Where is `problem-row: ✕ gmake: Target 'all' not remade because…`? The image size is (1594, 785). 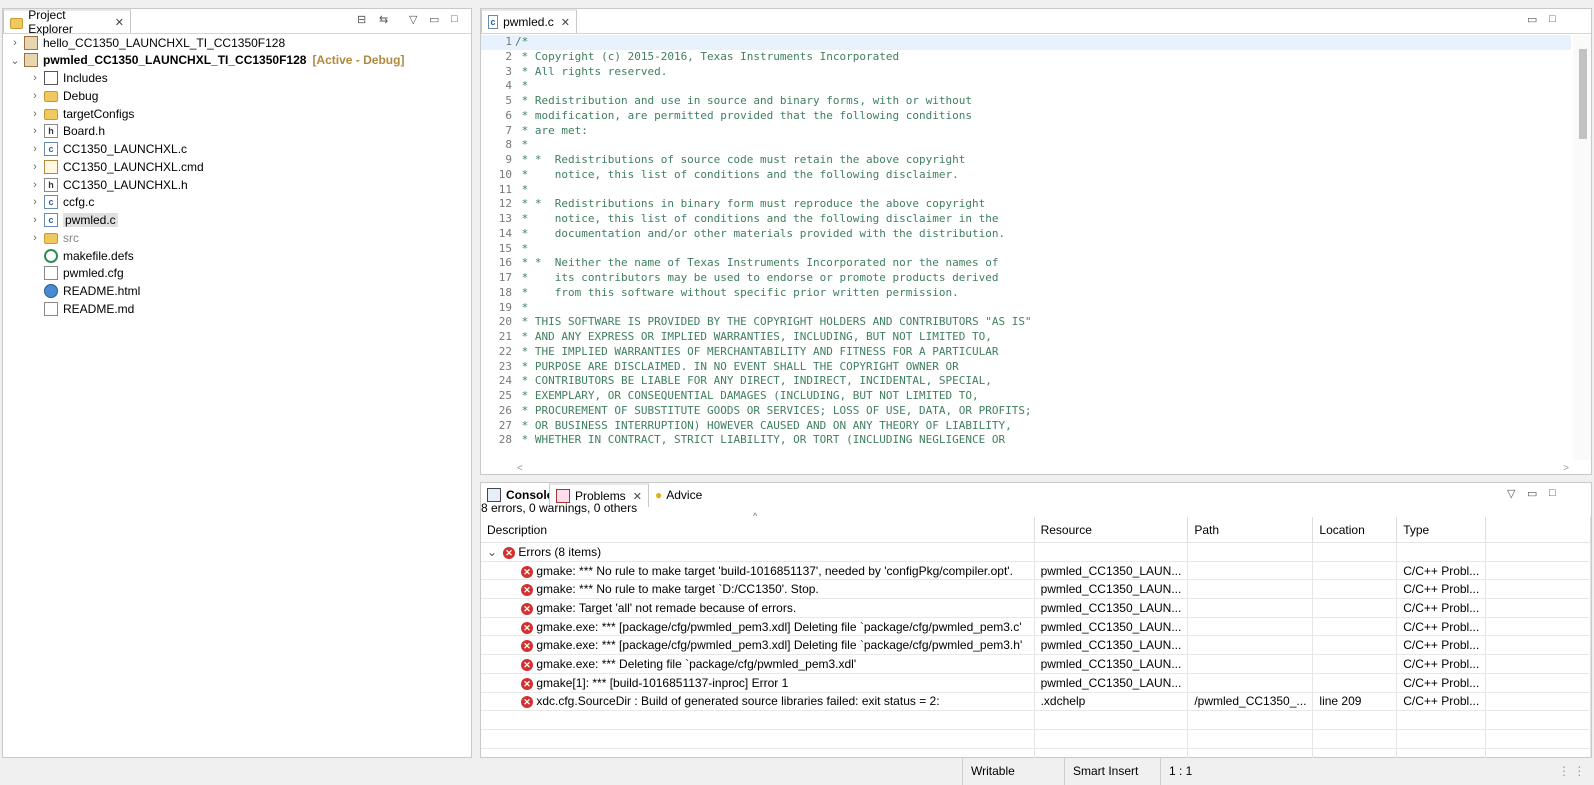
problem-row: ✕ gmake: Target 'all' not remade because… is located at coordinates (1036, 608).